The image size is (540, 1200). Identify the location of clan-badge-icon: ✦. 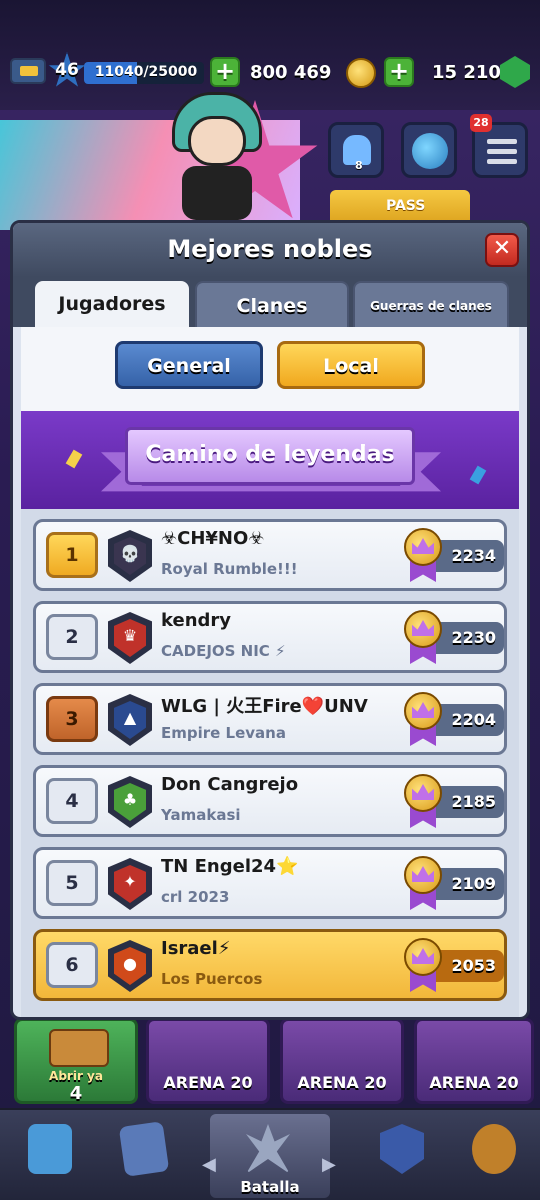
(130, 884).